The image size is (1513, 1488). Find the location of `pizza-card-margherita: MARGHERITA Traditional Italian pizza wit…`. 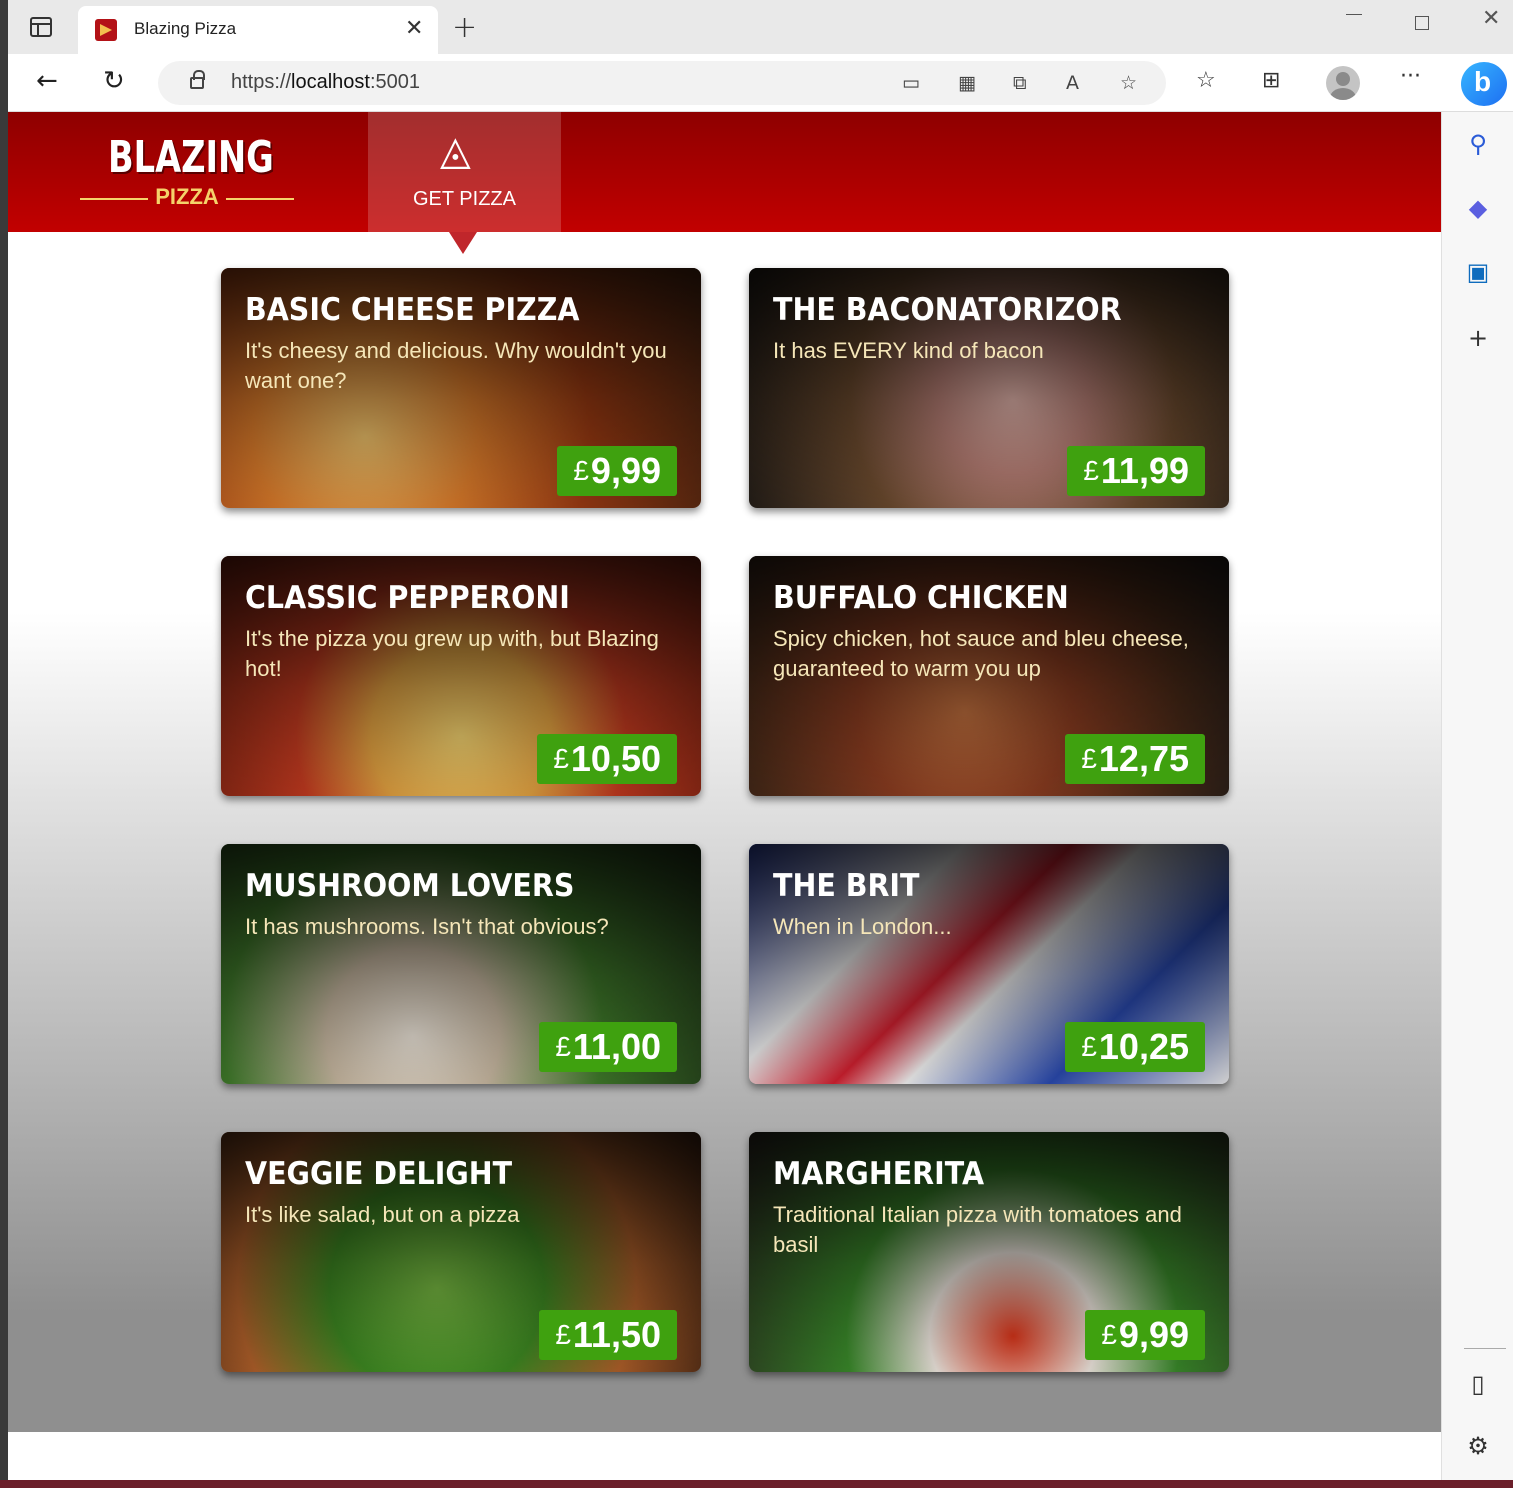

pizza-card-margherita: MARGHERITA Traditional Italian pizza wit… is located at coordinates (989, 1252).